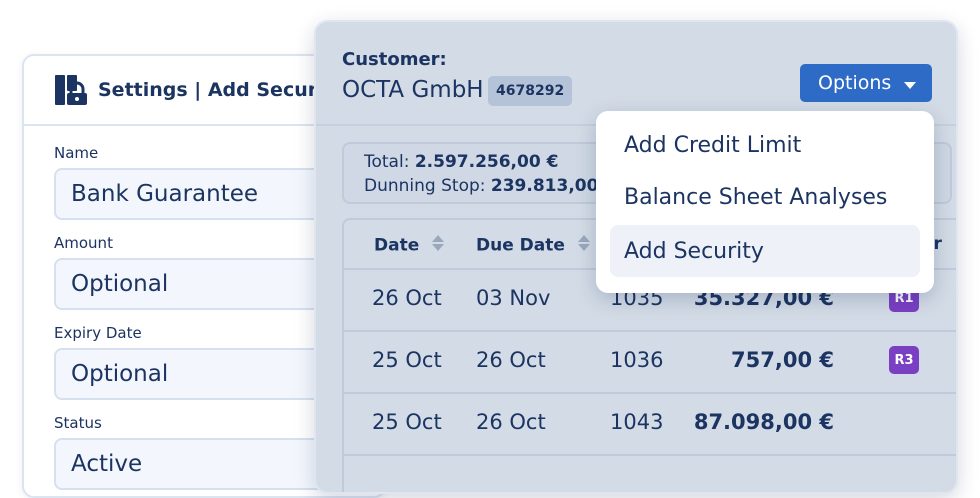 The height and width of the screenshot is (498, 980). What do you see at coordinates (78, 423) in the screenshot?
I see `status-label: Status` at bounding box center [78, 423].